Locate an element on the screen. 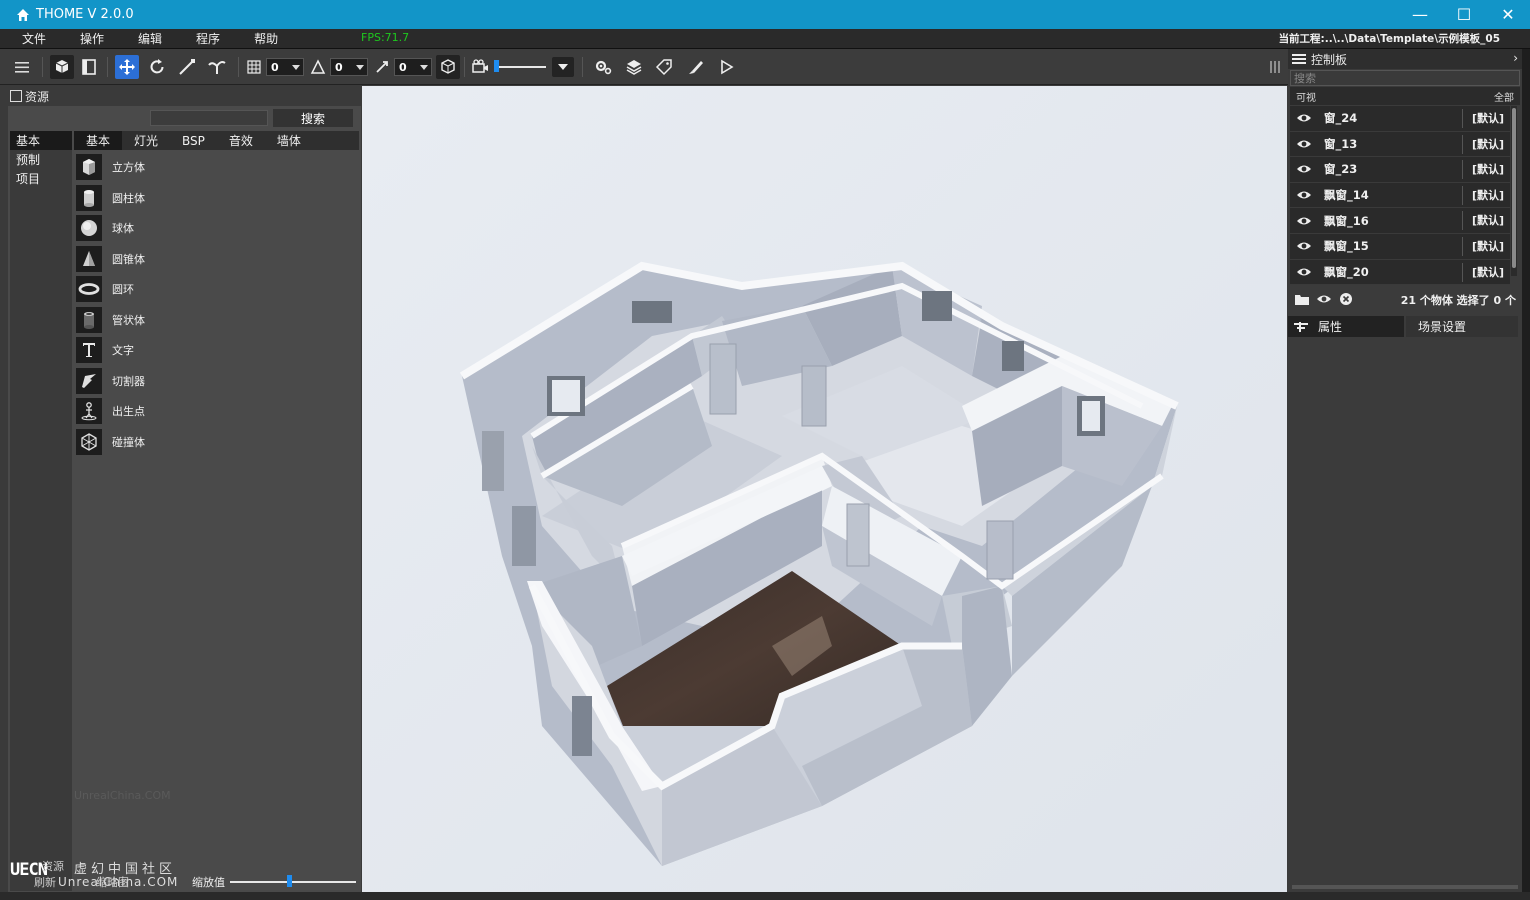 Image resolution: width=1530 pixels, height=900 pixels. cutter-icon is located at coordinates (89, 380).